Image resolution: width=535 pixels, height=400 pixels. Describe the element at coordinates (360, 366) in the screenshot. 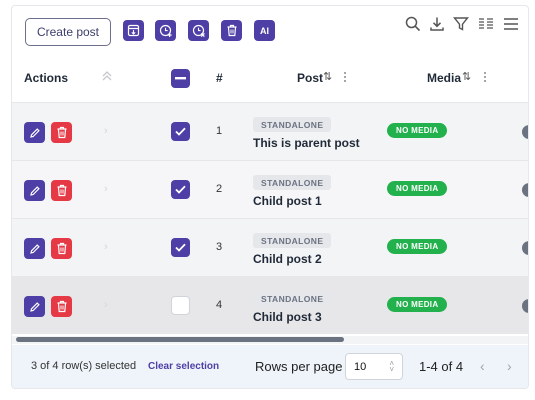

I see `rows-per-page-value: 10` at that location.